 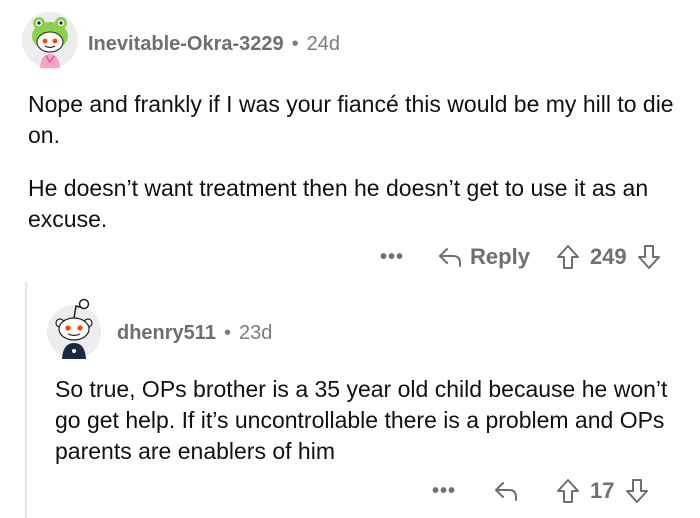 What do you see at coordinates (500, 256) in the screenshot?
I see `reply-label: Reply` at bounding box center [500, 256].